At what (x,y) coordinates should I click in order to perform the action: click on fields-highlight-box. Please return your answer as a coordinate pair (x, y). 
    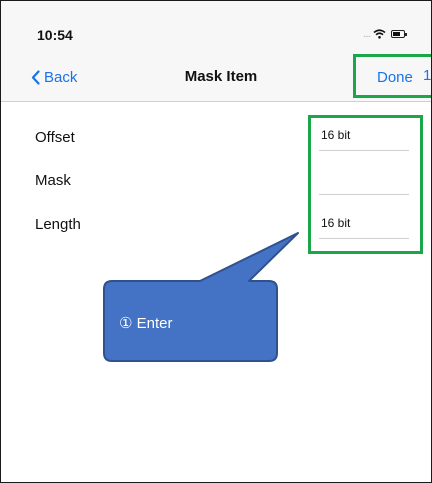
    Looking at the image, I should click on (365, 184).